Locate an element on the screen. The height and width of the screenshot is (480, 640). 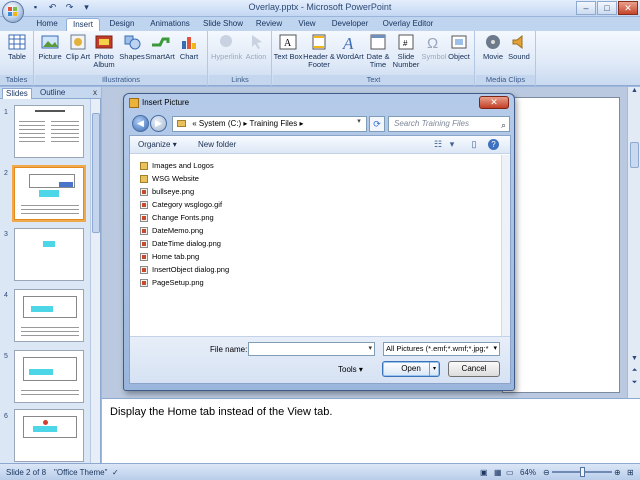
zoom-level: 64% is located at coordinates (528, 472).